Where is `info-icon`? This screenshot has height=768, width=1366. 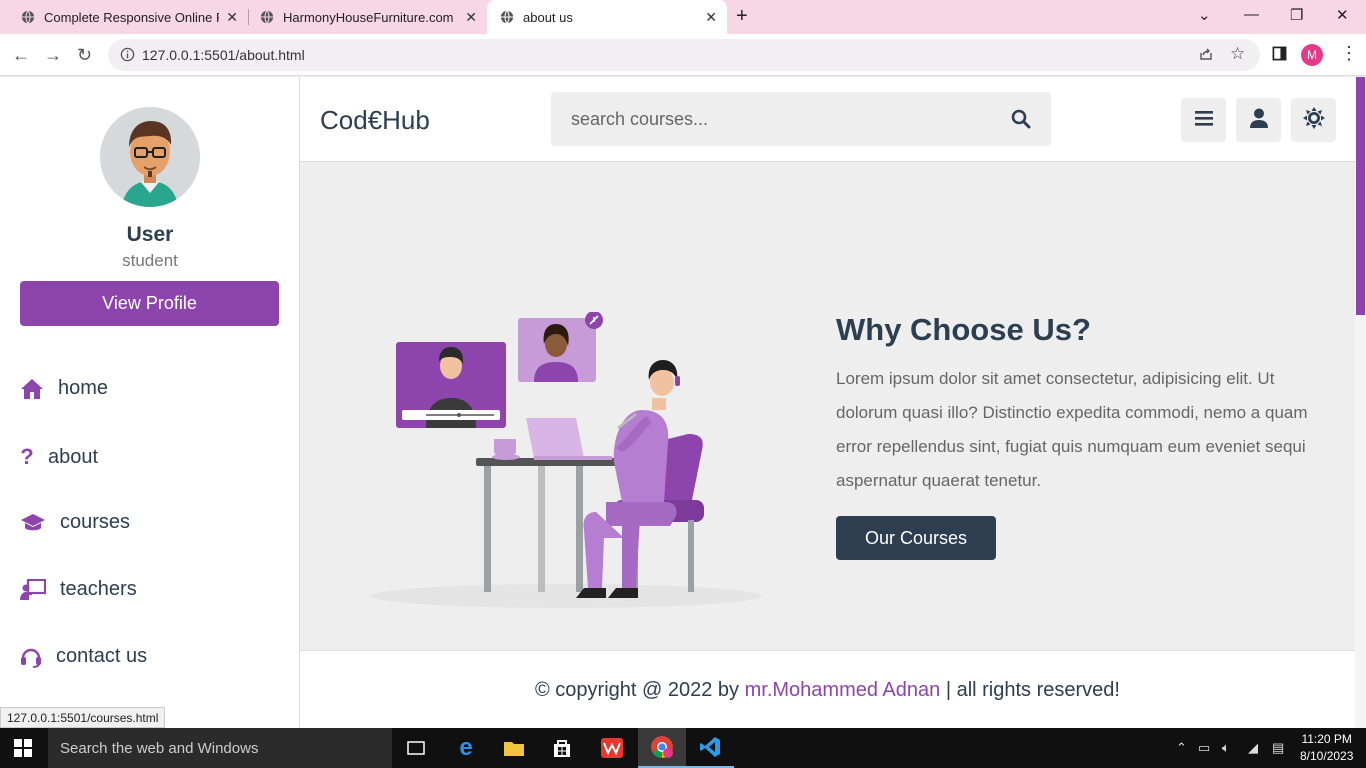 info-icon is located at coordinates (127, 57).